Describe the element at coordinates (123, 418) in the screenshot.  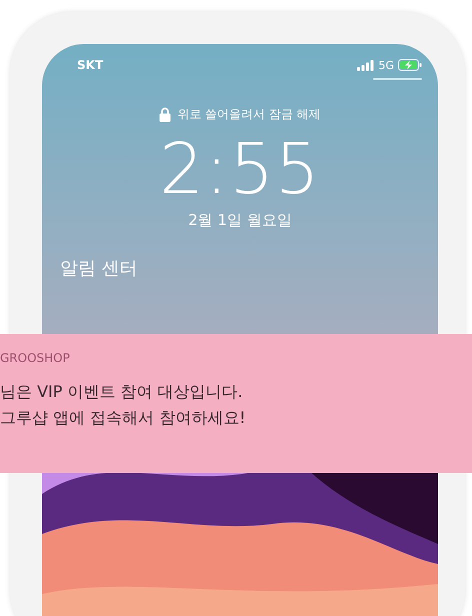
I see `notification-message: 그루샵 앱에 접속해서 참여하세요!` at that location.